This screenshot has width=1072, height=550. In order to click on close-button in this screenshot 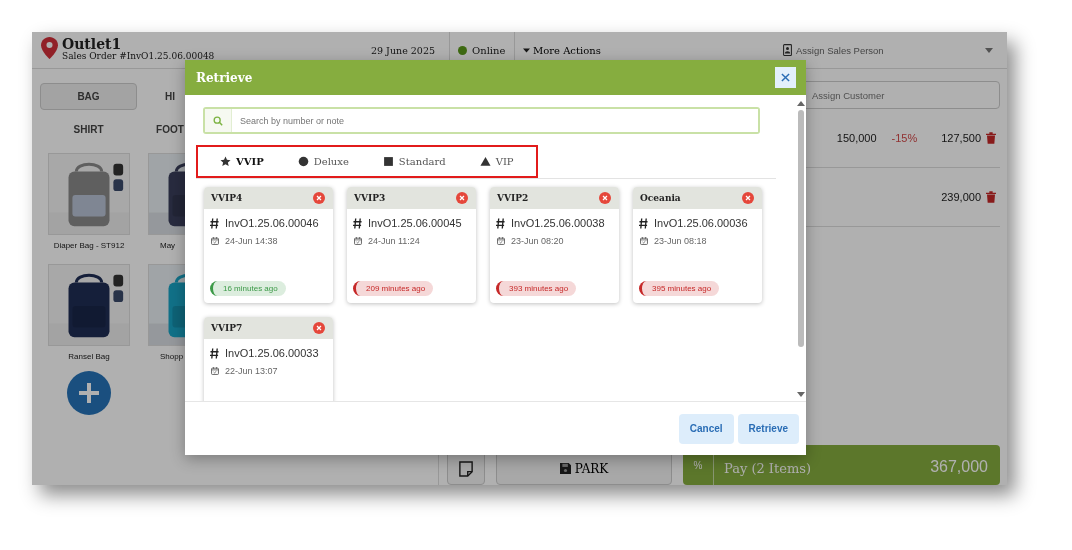, I will do `click(785, 77)`.